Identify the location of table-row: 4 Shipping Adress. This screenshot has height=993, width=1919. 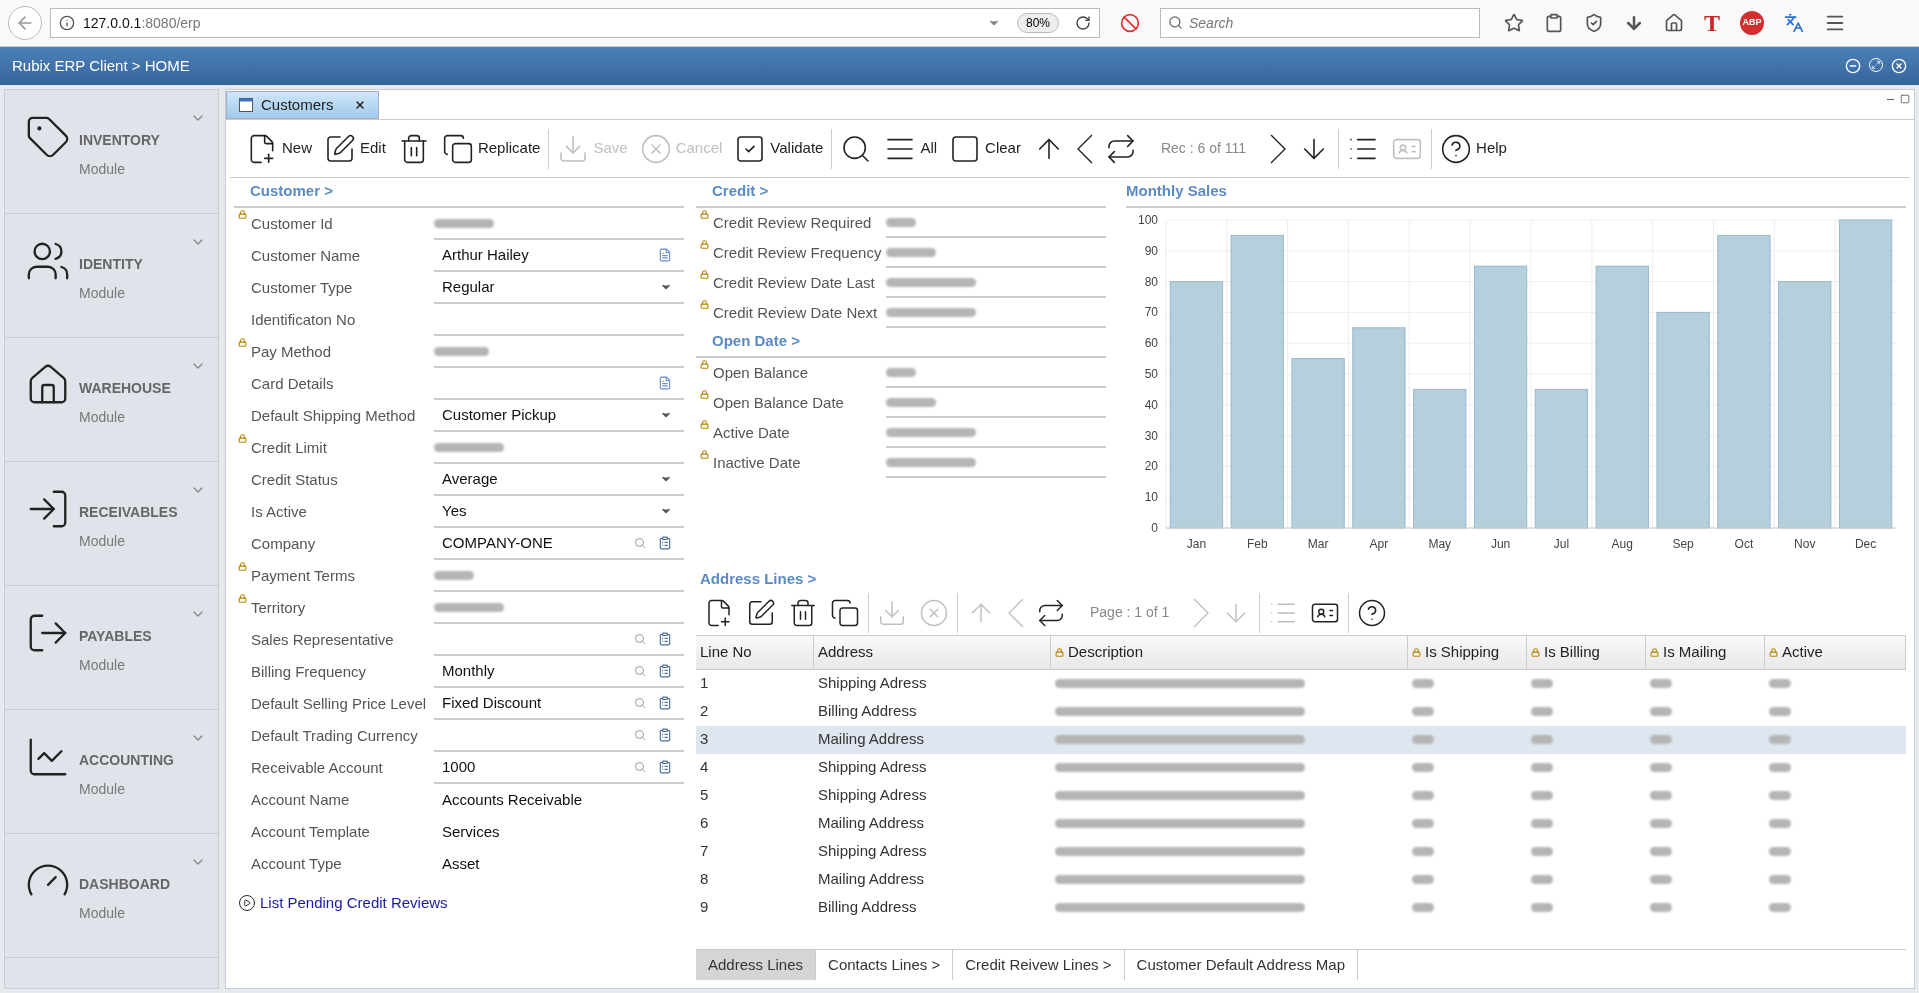
(1301, 767).